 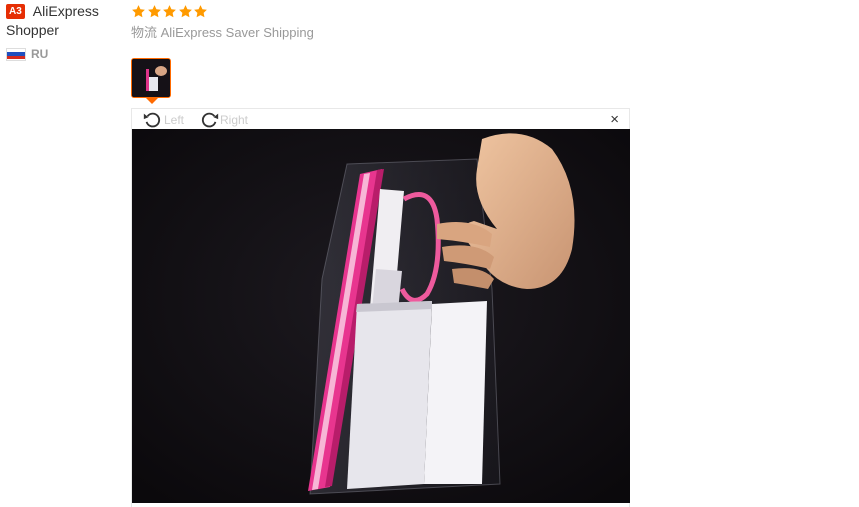 I want to click on reviewer-name-line2: Shopper, so click(x=32, y=30).